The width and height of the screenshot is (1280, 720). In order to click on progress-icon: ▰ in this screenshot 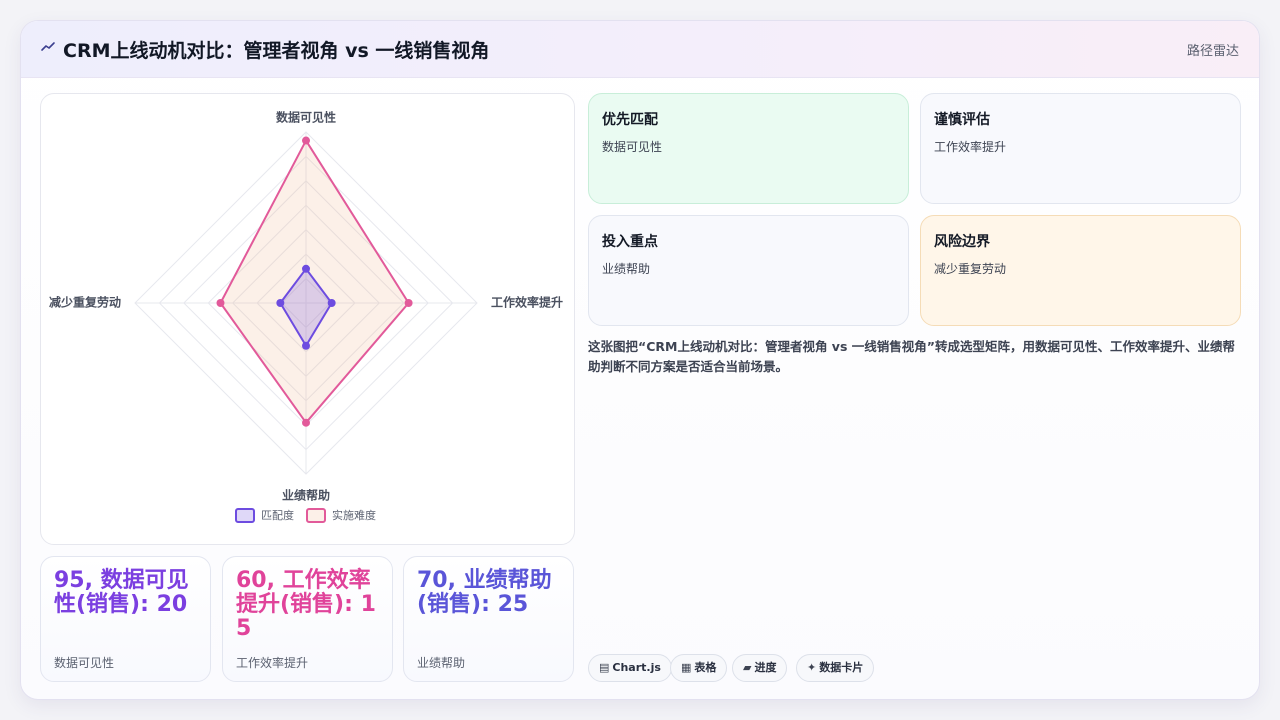, I will do `click(747, 667)`.